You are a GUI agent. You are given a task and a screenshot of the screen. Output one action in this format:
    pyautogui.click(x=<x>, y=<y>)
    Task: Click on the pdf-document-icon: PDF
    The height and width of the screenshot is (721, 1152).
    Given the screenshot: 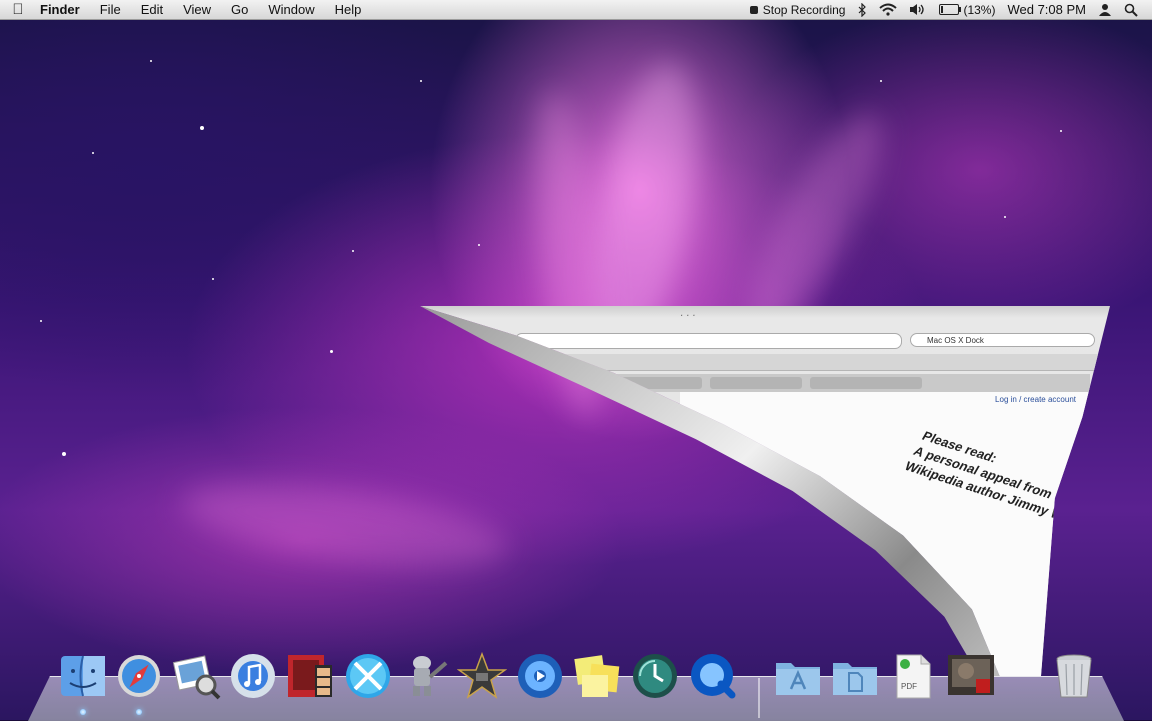 What is the action you would take?
    pyautogui.click(x=913, y=676)
    